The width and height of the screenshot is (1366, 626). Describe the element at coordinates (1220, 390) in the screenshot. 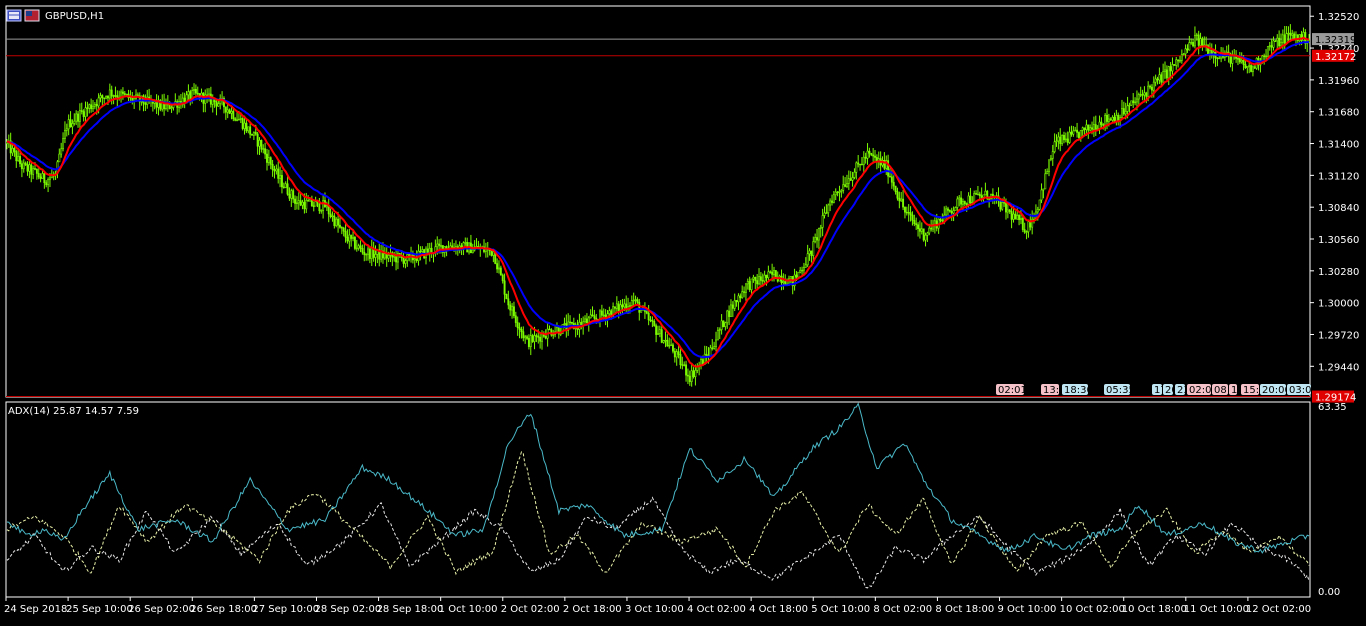

I see `event-marker: 08` at that location.